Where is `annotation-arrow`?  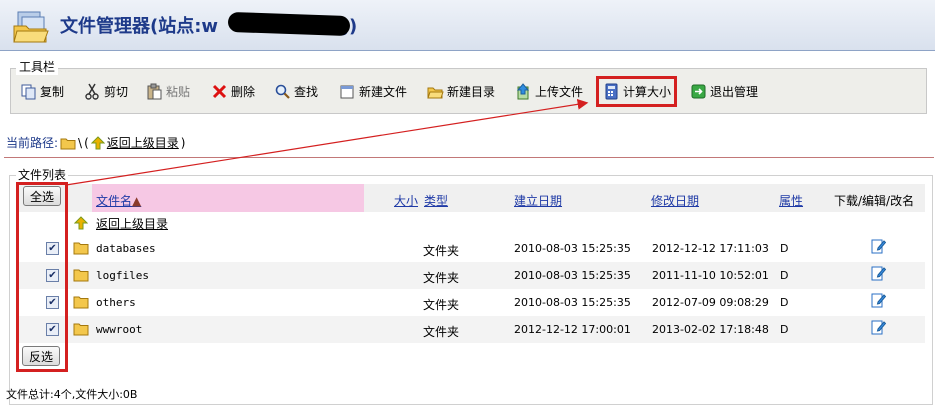 annotation-arrow is located at coordinates (327, 142).